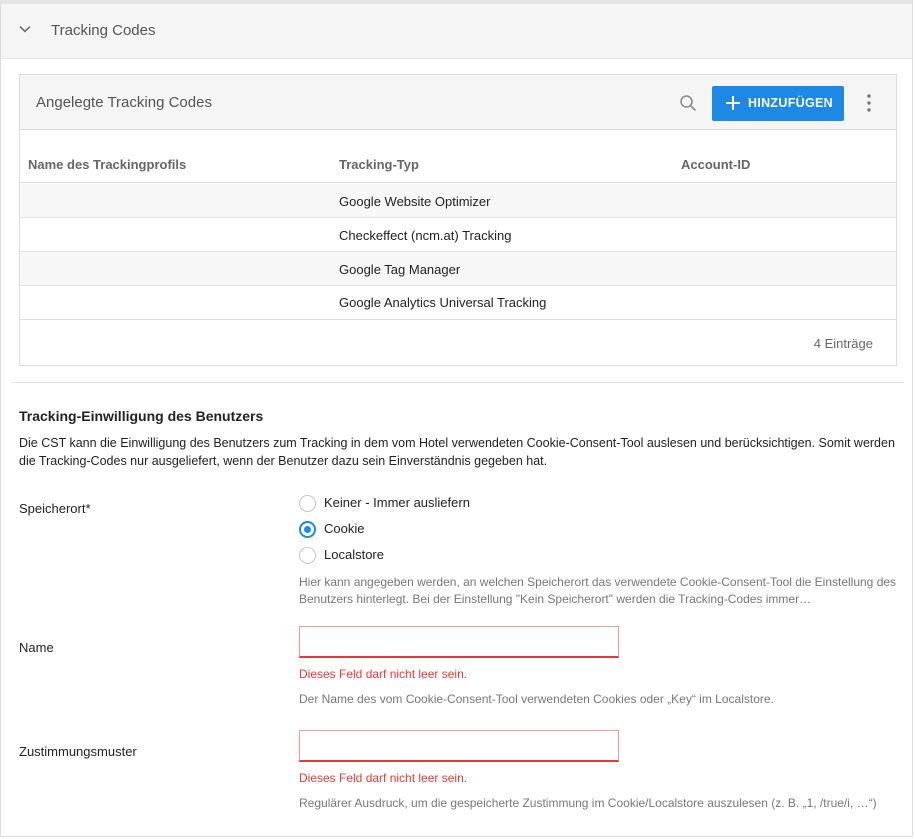 The width and height of the screenshot is (915, 839). I want to click on plus-icon, so click(733, 103).